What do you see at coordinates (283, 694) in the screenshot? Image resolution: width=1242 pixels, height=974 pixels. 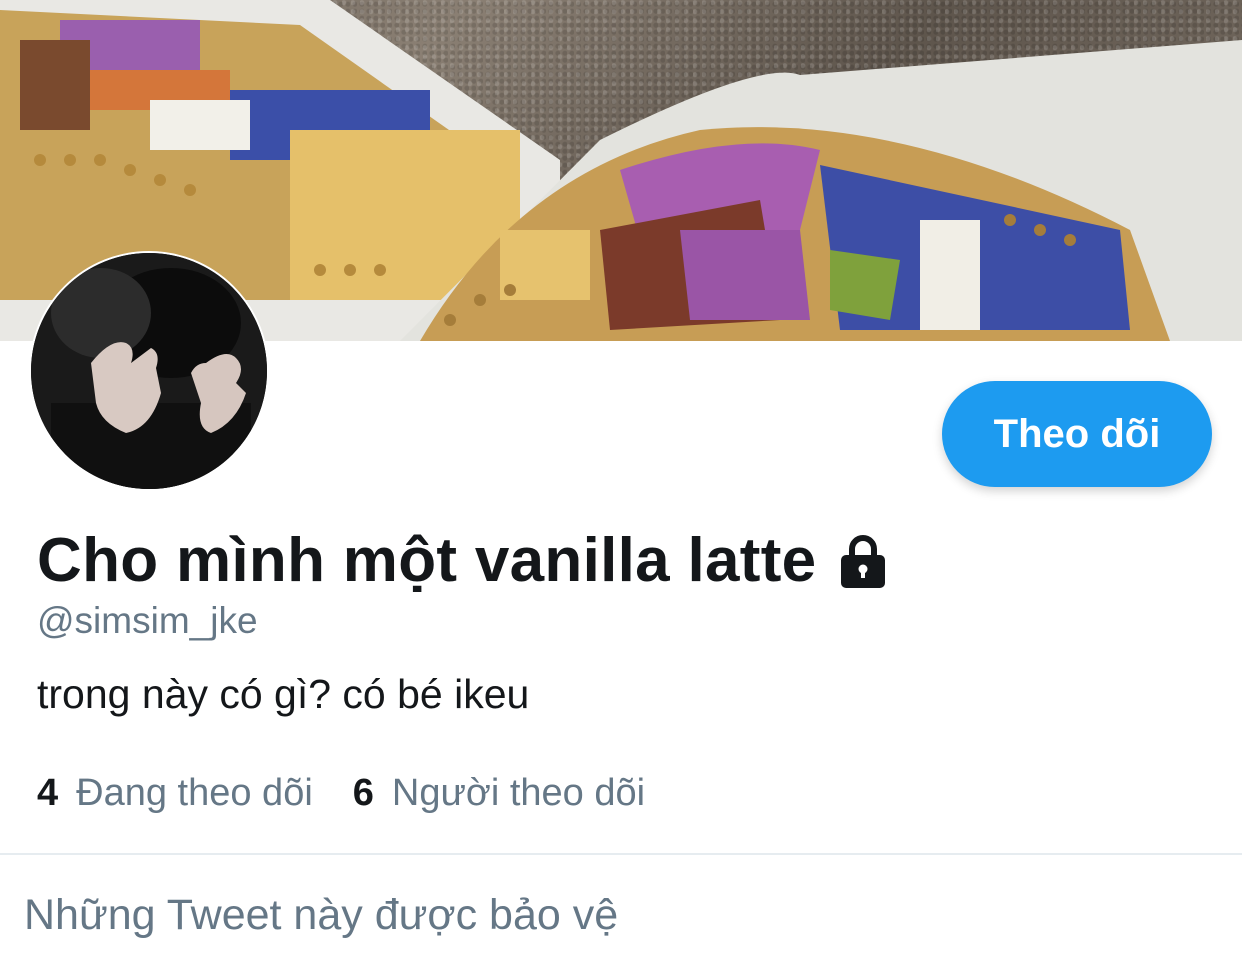 I see `profile-bio: trong này có gì? có bé ikeu` at bounding box center [283, 694].